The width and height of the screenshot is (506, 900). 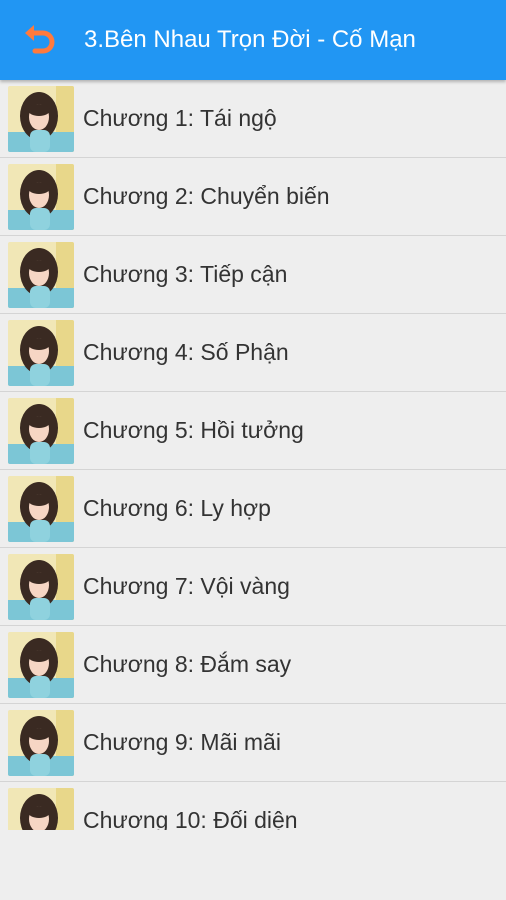 What do you see at coordinates (206, 196) in the screenshot?
I see `chapter-label: Chương 2: Chuyển biến` at bounding box center [206, 196].